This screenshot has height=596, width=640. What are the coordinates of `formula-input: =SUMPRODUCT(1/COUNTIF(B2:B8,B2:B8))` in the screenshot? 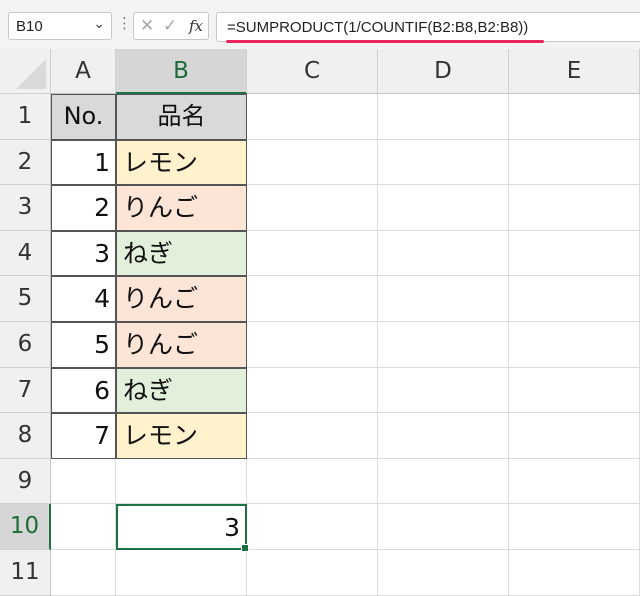 It's located at (428, 27).